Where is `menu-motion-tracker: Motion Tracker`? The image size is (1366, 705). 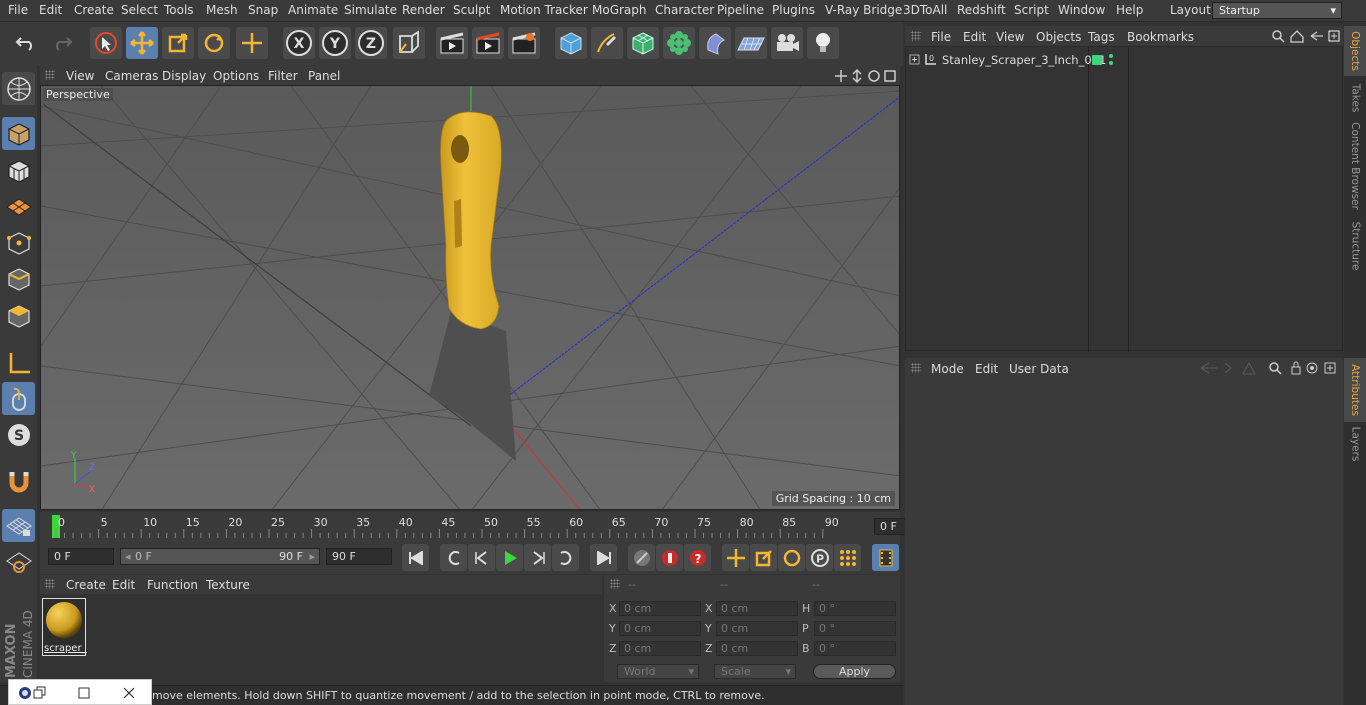
menu-motion-tracker: Motion Tracker is located at coordinates (544, 10).